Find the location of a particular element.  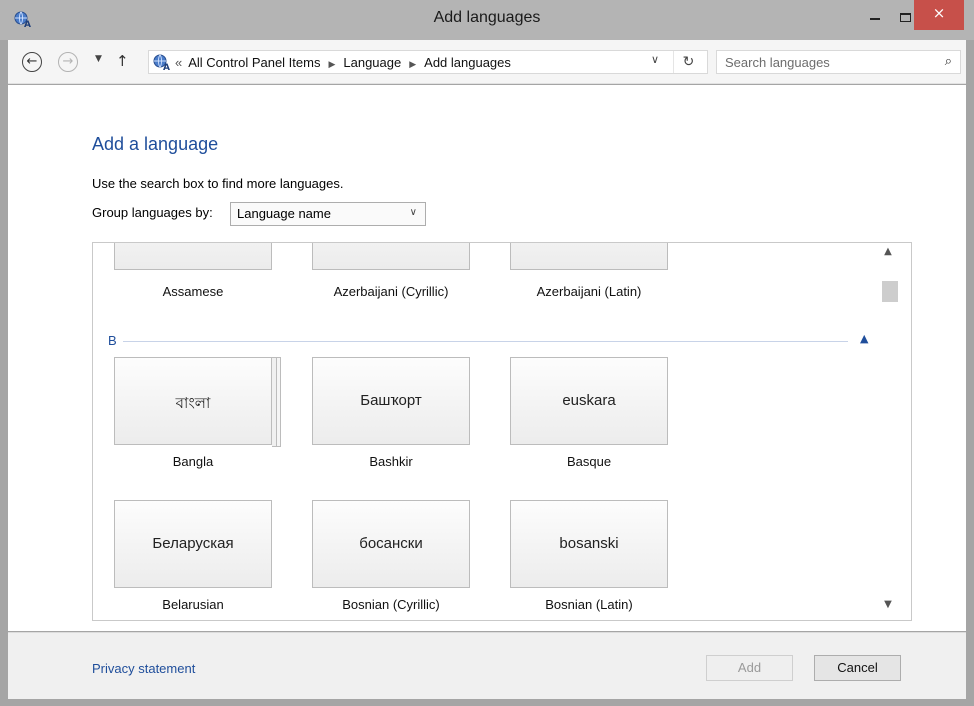

language-native-name: euskara is located at coordinates (589, 400).